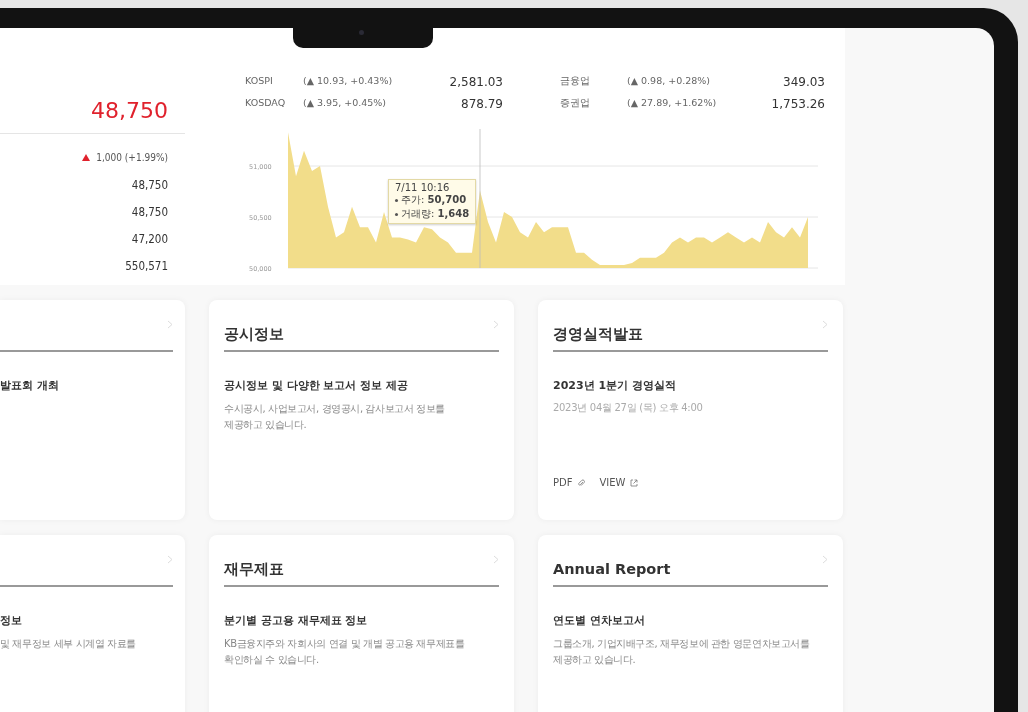 Image resolution: width=1028 pixels, height=712 pixels. I want to click on index-value: 349.03, so click(803, 82).